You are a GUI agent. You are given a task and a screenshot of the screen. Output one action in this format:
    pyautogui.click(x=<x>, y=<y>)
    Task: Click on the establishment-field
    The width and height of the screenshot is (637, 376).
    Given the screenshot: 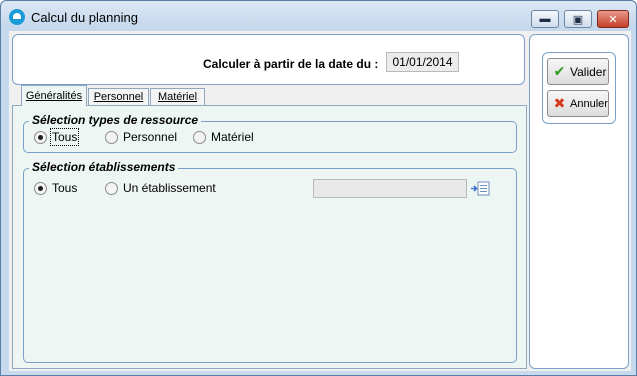 What is the action you would take?
    pyautogui.click(x=390, y=188)
    